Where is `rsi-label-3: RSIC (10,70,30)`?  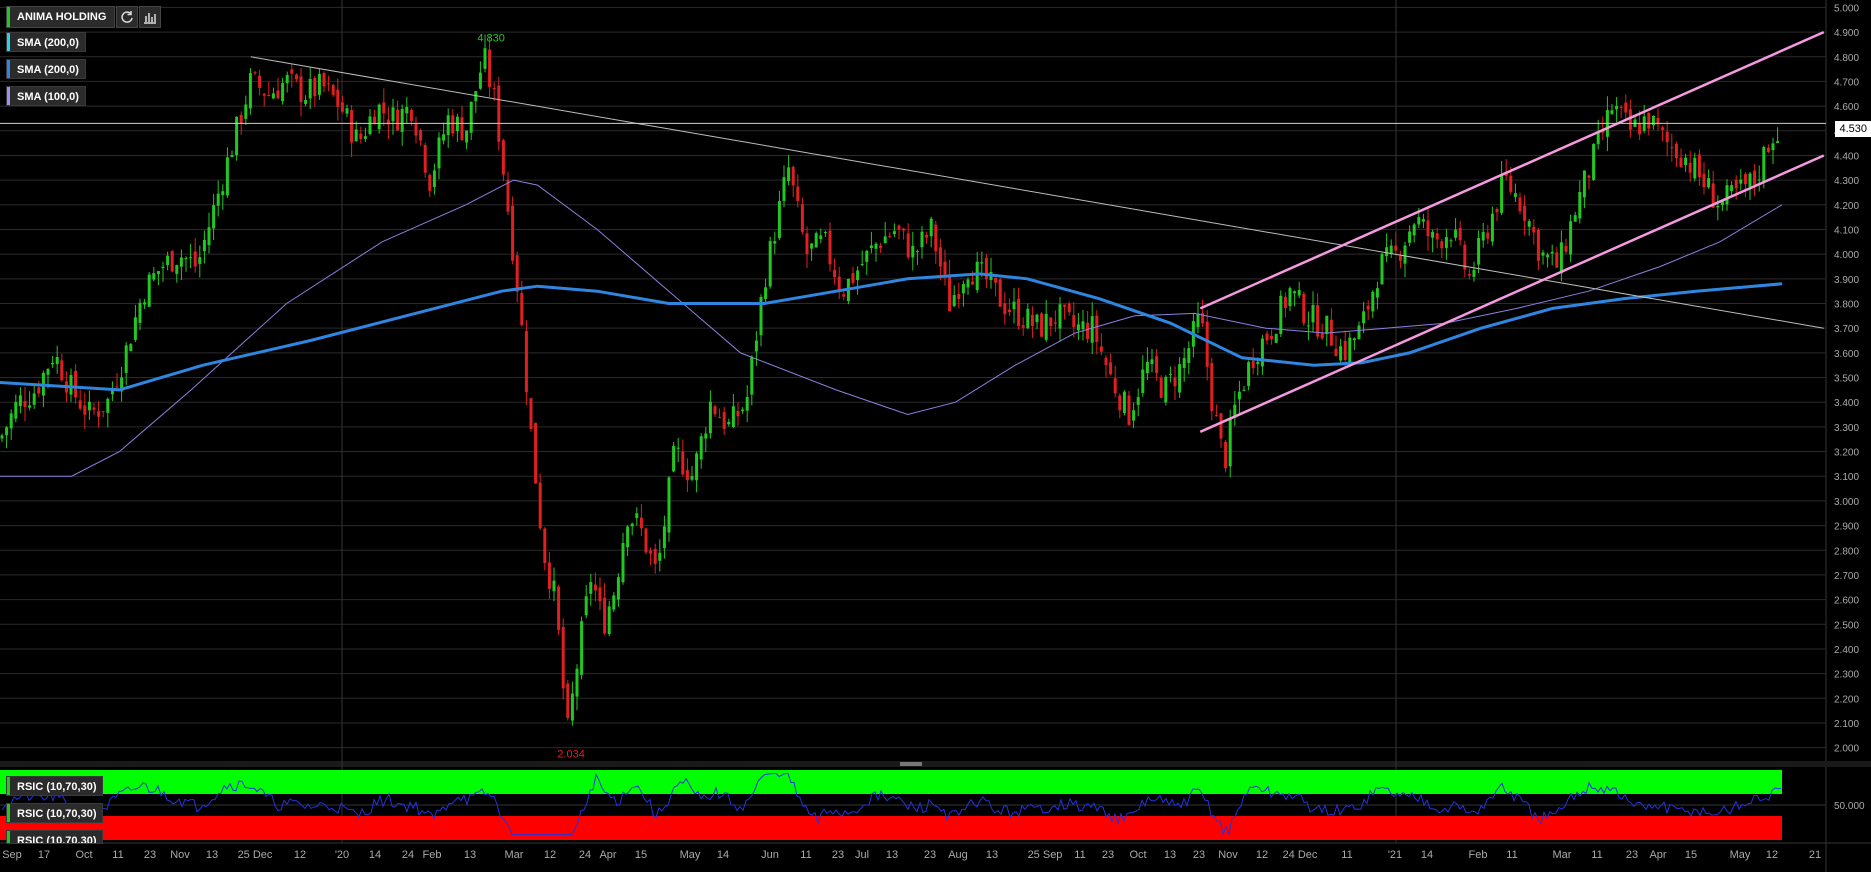
rsi-label-3: RSIC (10,70,30) is located at coordinates (55, 837).